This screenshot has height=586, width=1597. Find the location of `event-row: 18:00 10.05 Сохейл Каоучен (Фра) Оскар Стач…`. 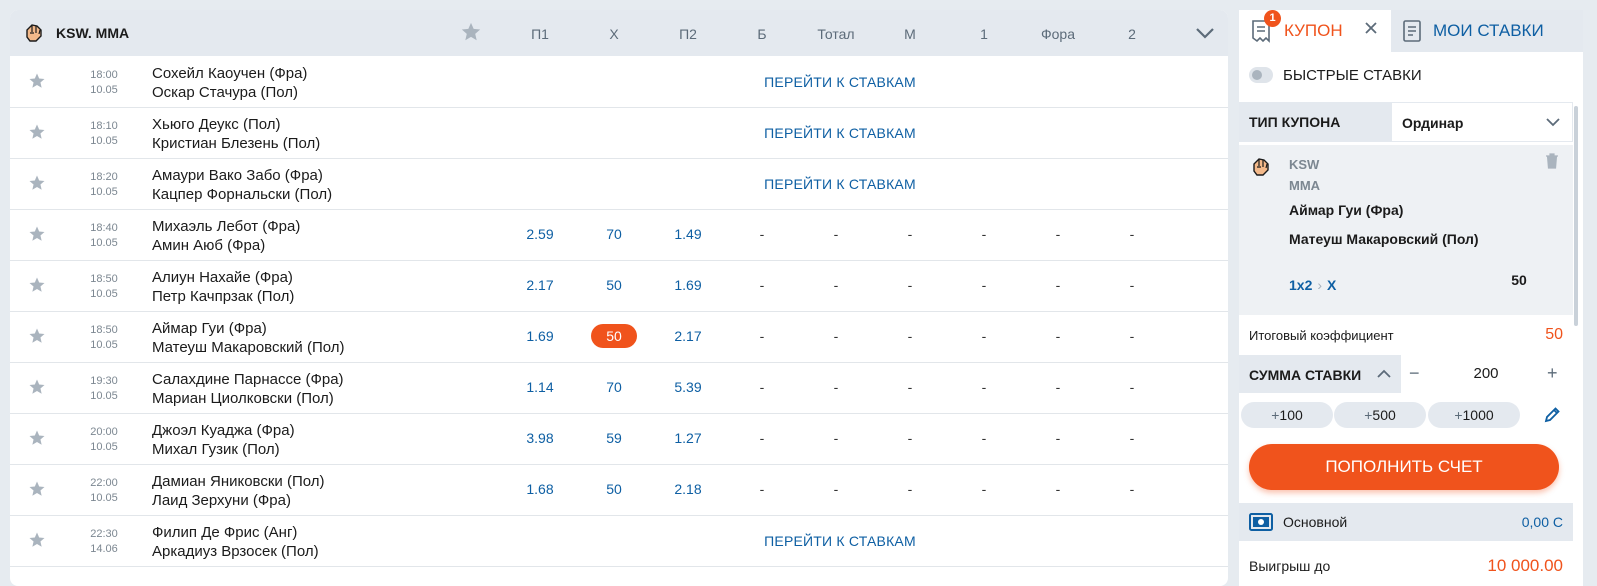

event-row: 18:00 10.05 Сохейл Каоучен (Фра) Оскар Стач… is located at coordinates (619, 82).